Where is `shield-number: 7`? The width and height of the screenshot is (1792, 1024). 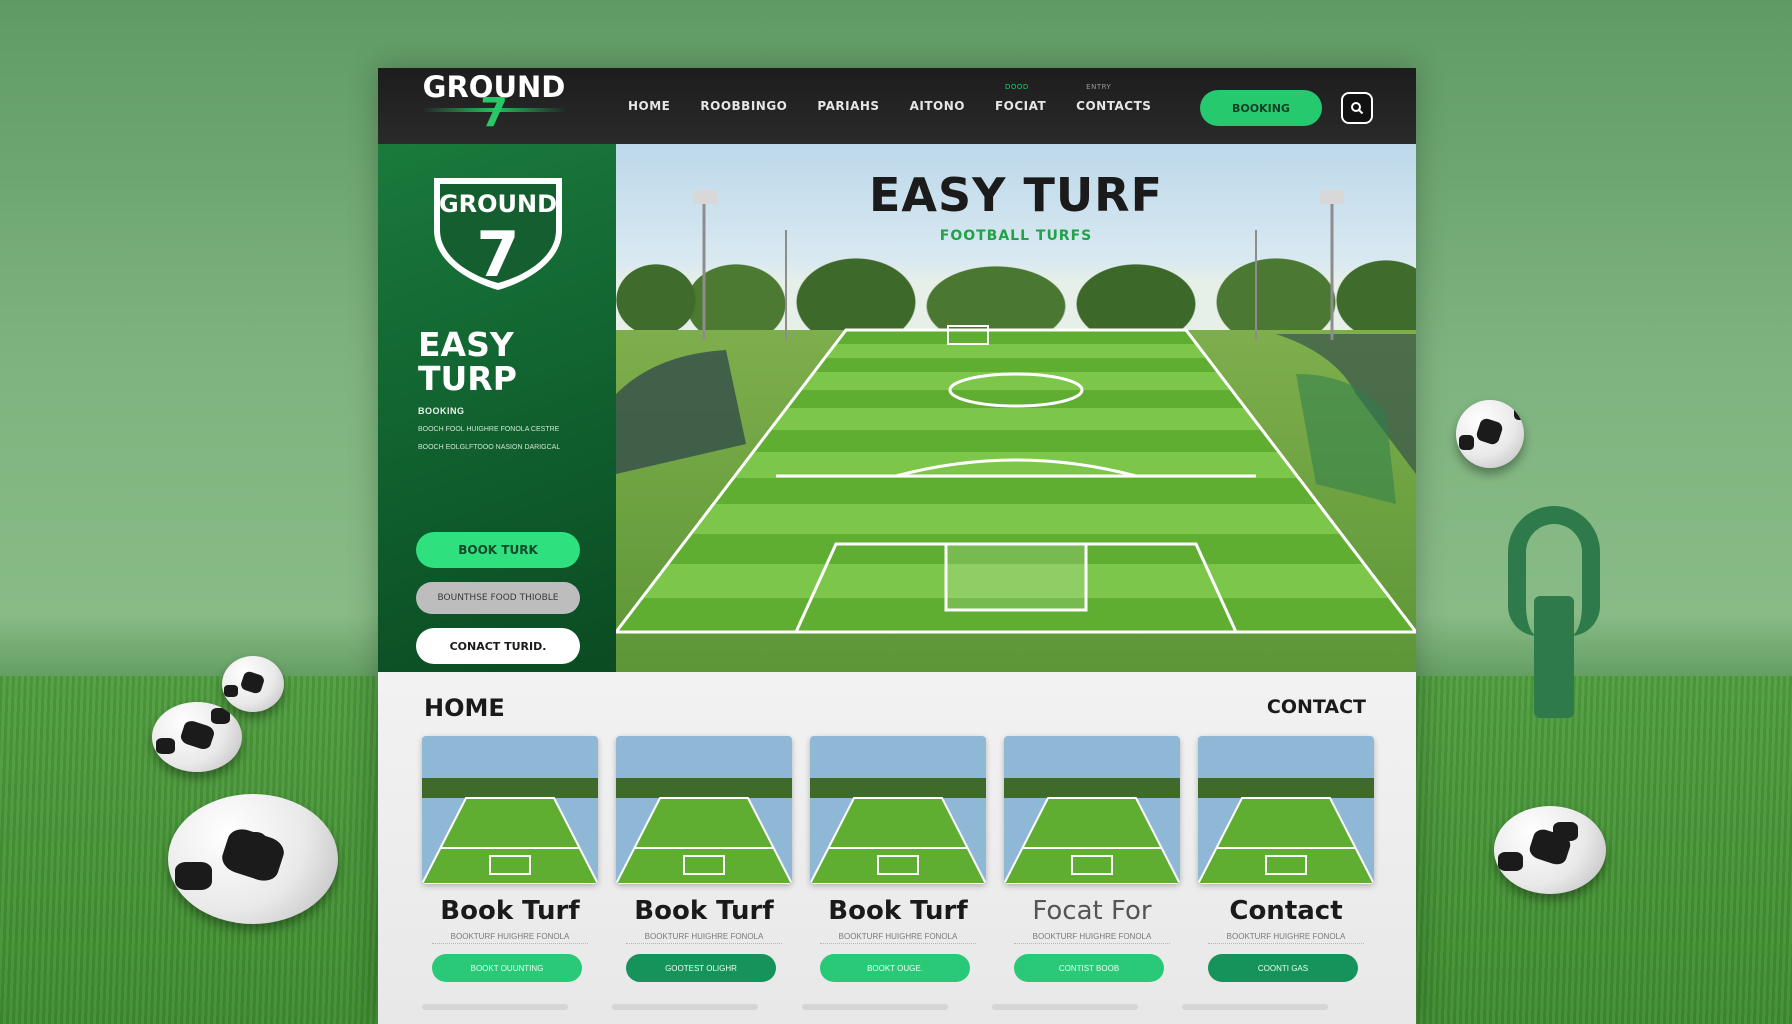 shield-number: 7 is located at coordinates (497, 254).